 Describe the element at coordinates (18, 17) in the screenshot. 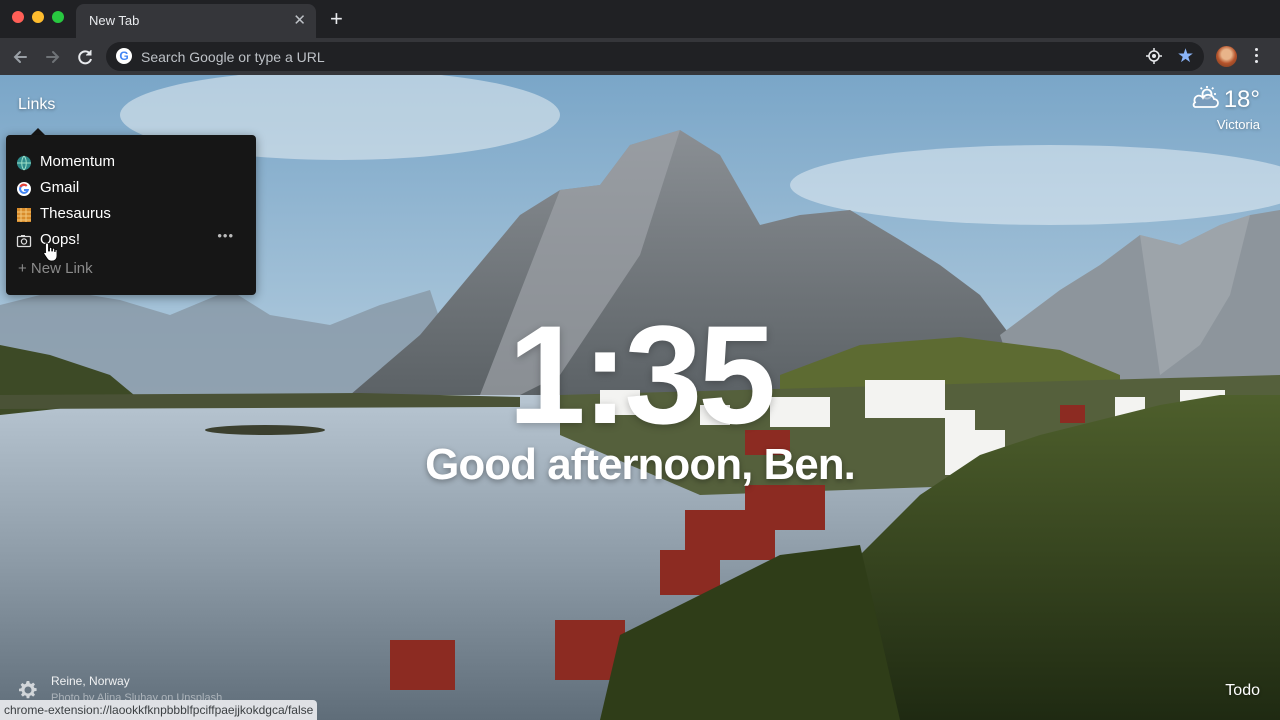

I see `close-window-button` at that location.